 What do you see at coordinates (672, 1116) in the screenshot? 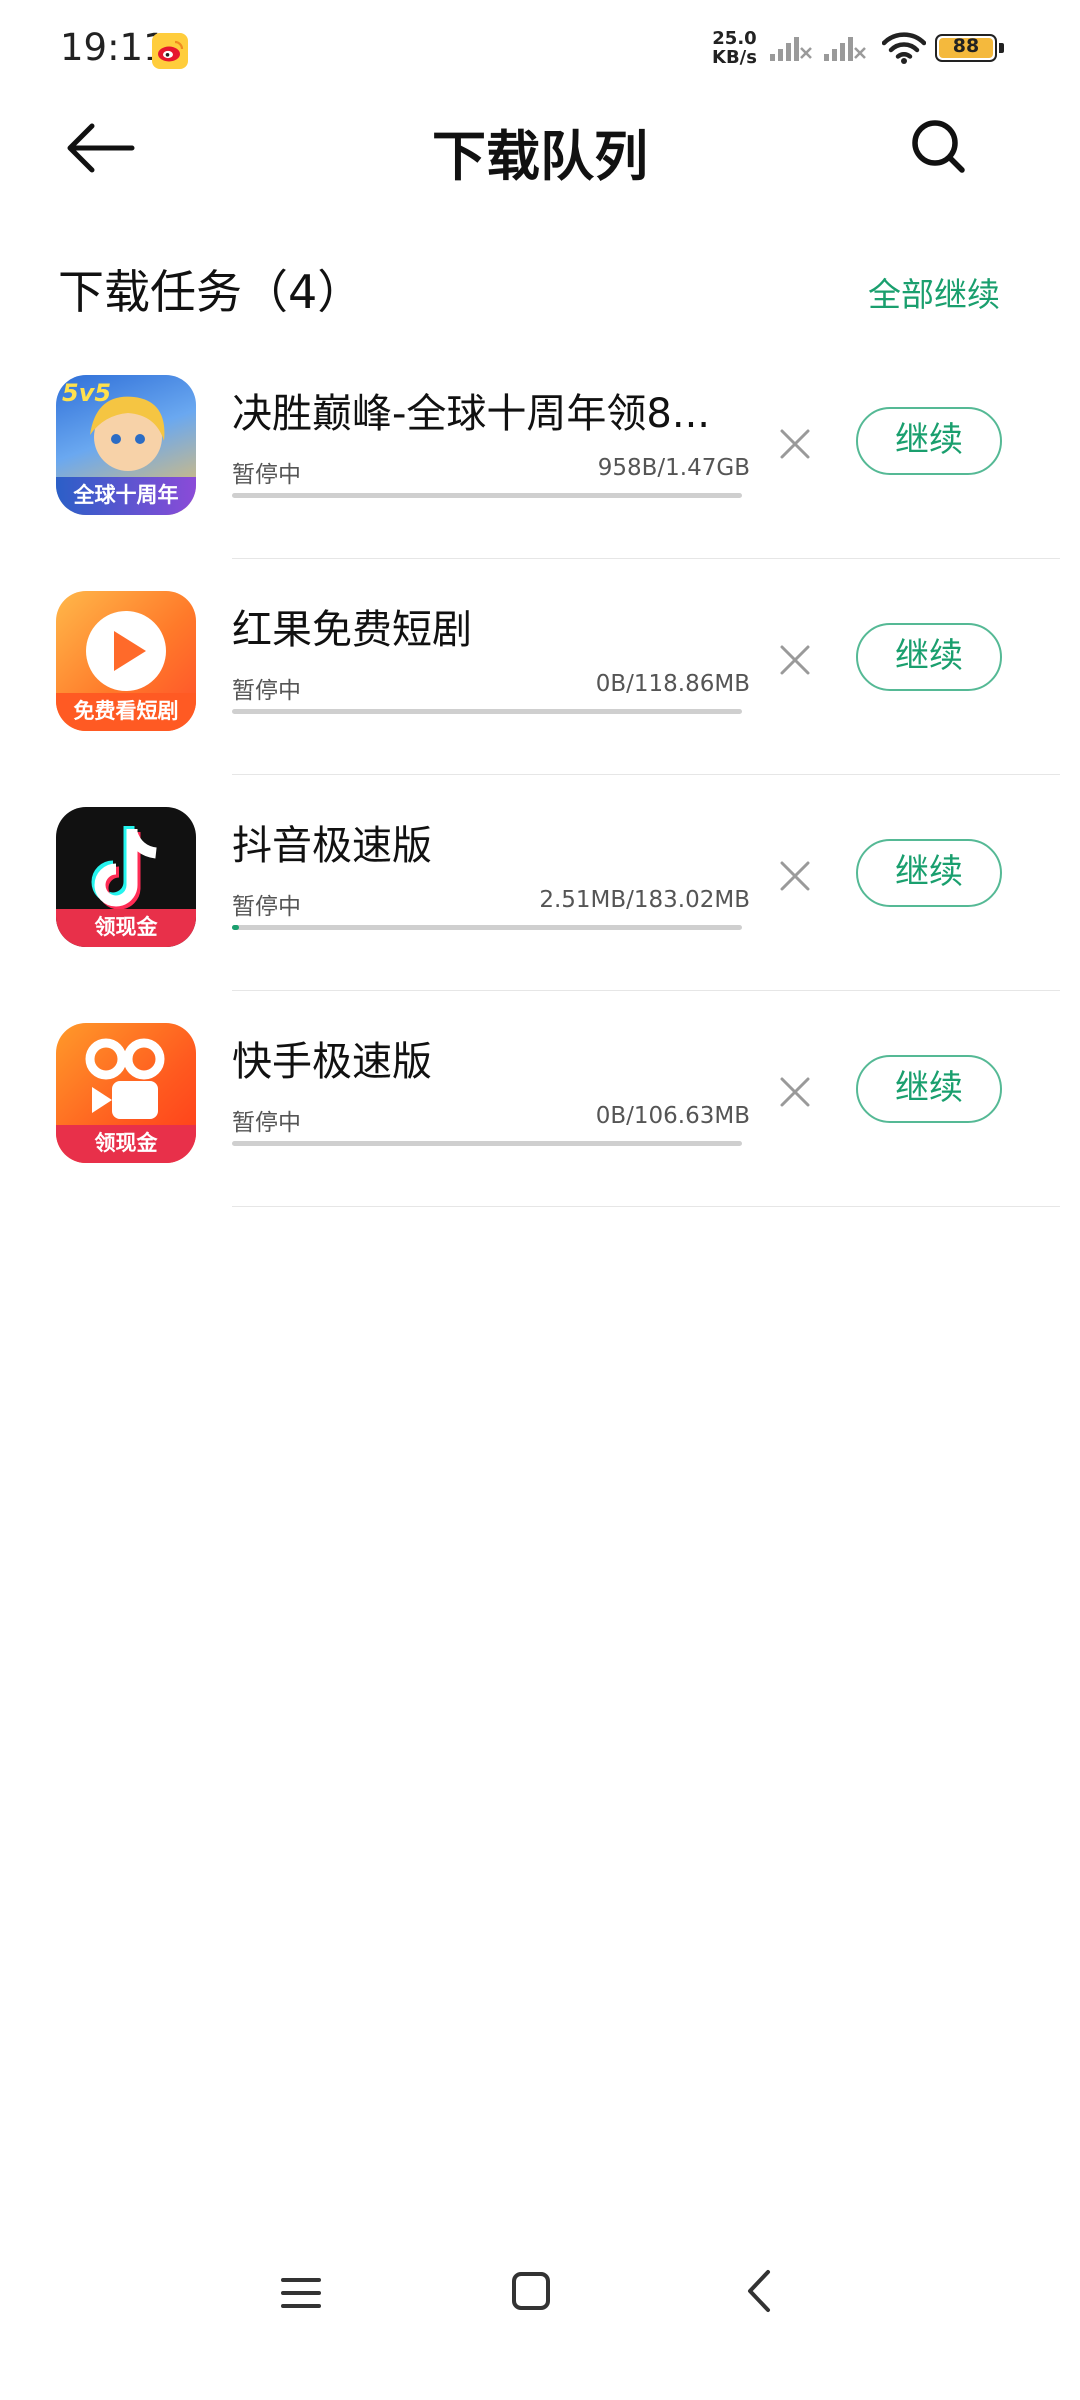
I see `task-size: 0B/106.63MB` at bounding box center [672, 1116].